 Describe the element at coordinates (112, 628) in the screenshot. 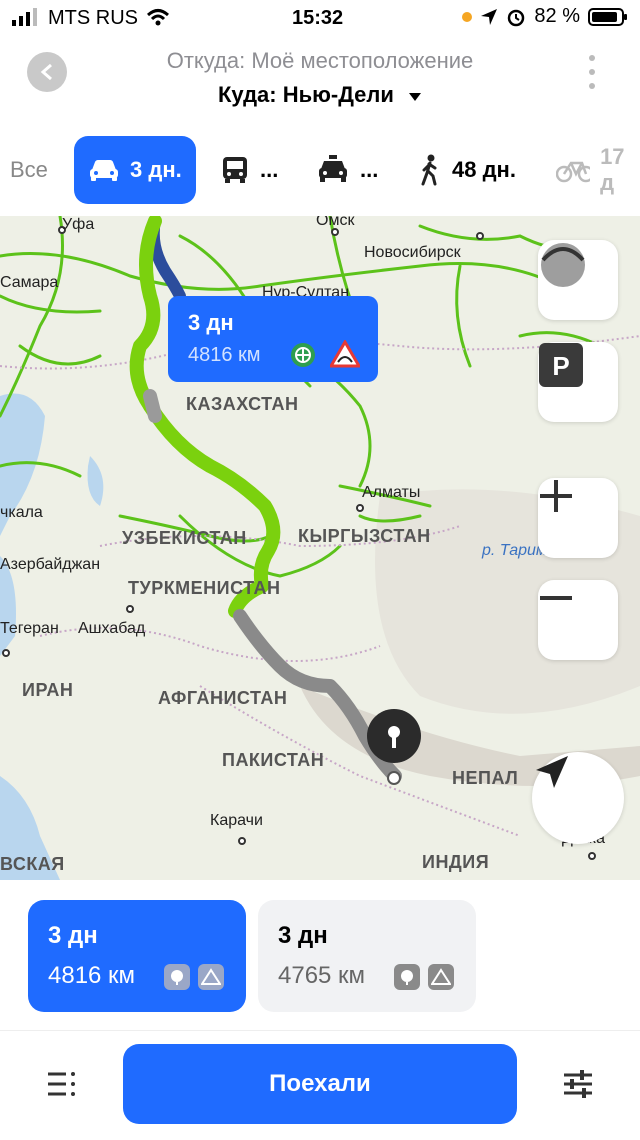

I see `city-label-ashgabat: Ашхабад` at that location.